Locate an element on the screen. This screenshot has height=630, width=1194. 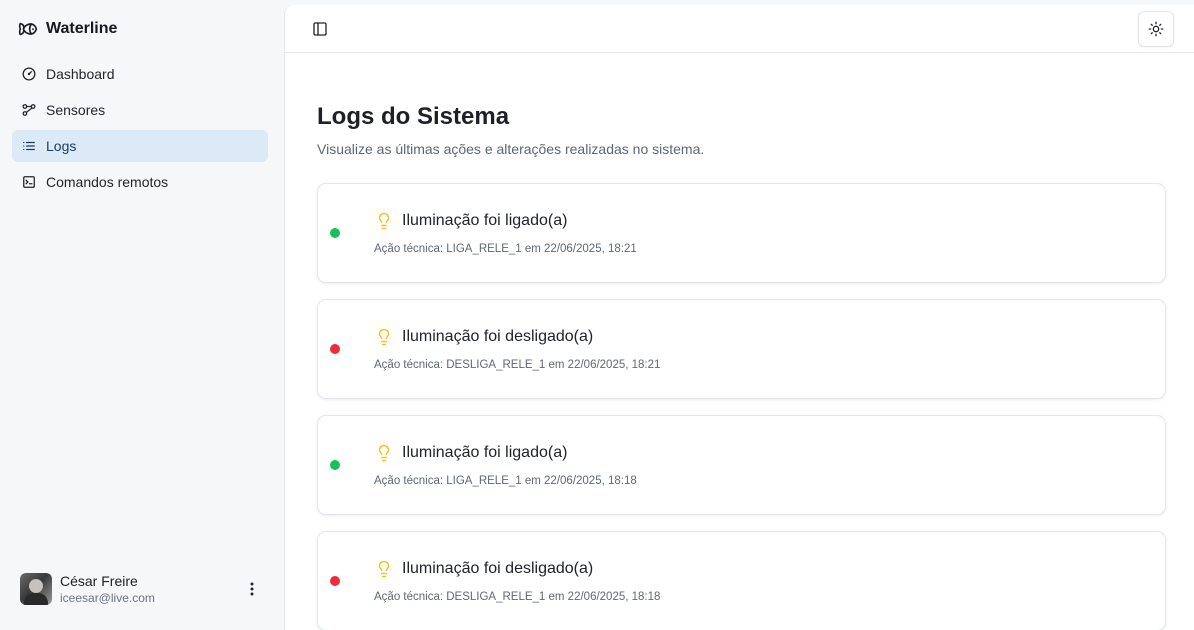
terminal-icon is located at coordinates (29, 182).